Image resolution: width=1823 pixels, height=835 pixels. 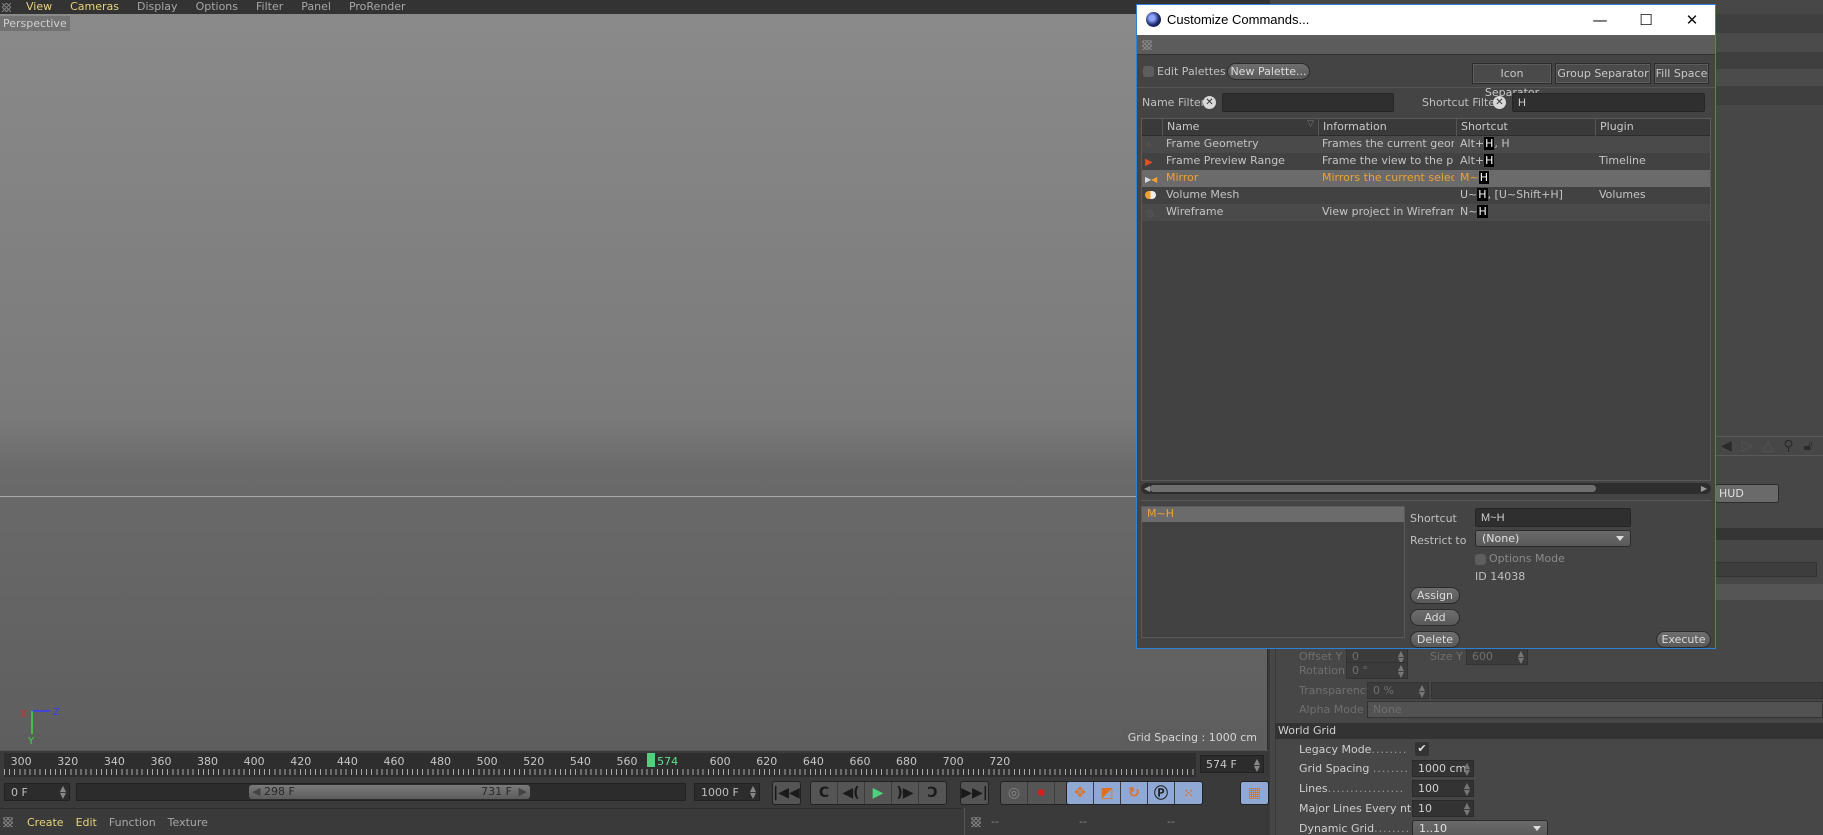 I want to click on menu-function: Function, so click(x=132, y=822).